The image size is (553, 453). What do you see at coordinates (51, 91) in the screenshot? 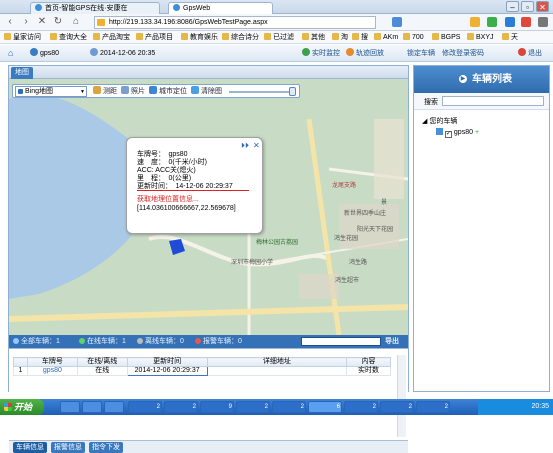
I see `map-type-select: Bing地图` at bounding box center [51, 91].